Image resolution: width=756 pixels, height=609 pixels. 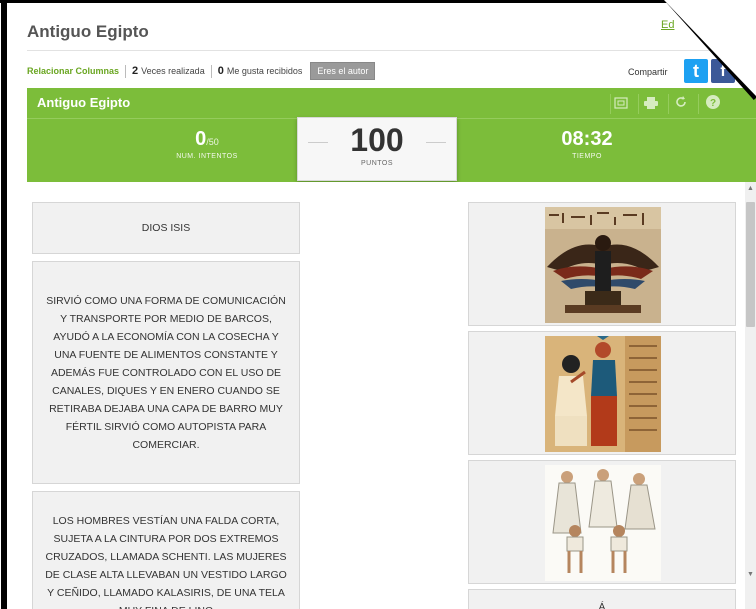 I want to click on page-title: Antiguo Egipto, so click(x=88, y=31).